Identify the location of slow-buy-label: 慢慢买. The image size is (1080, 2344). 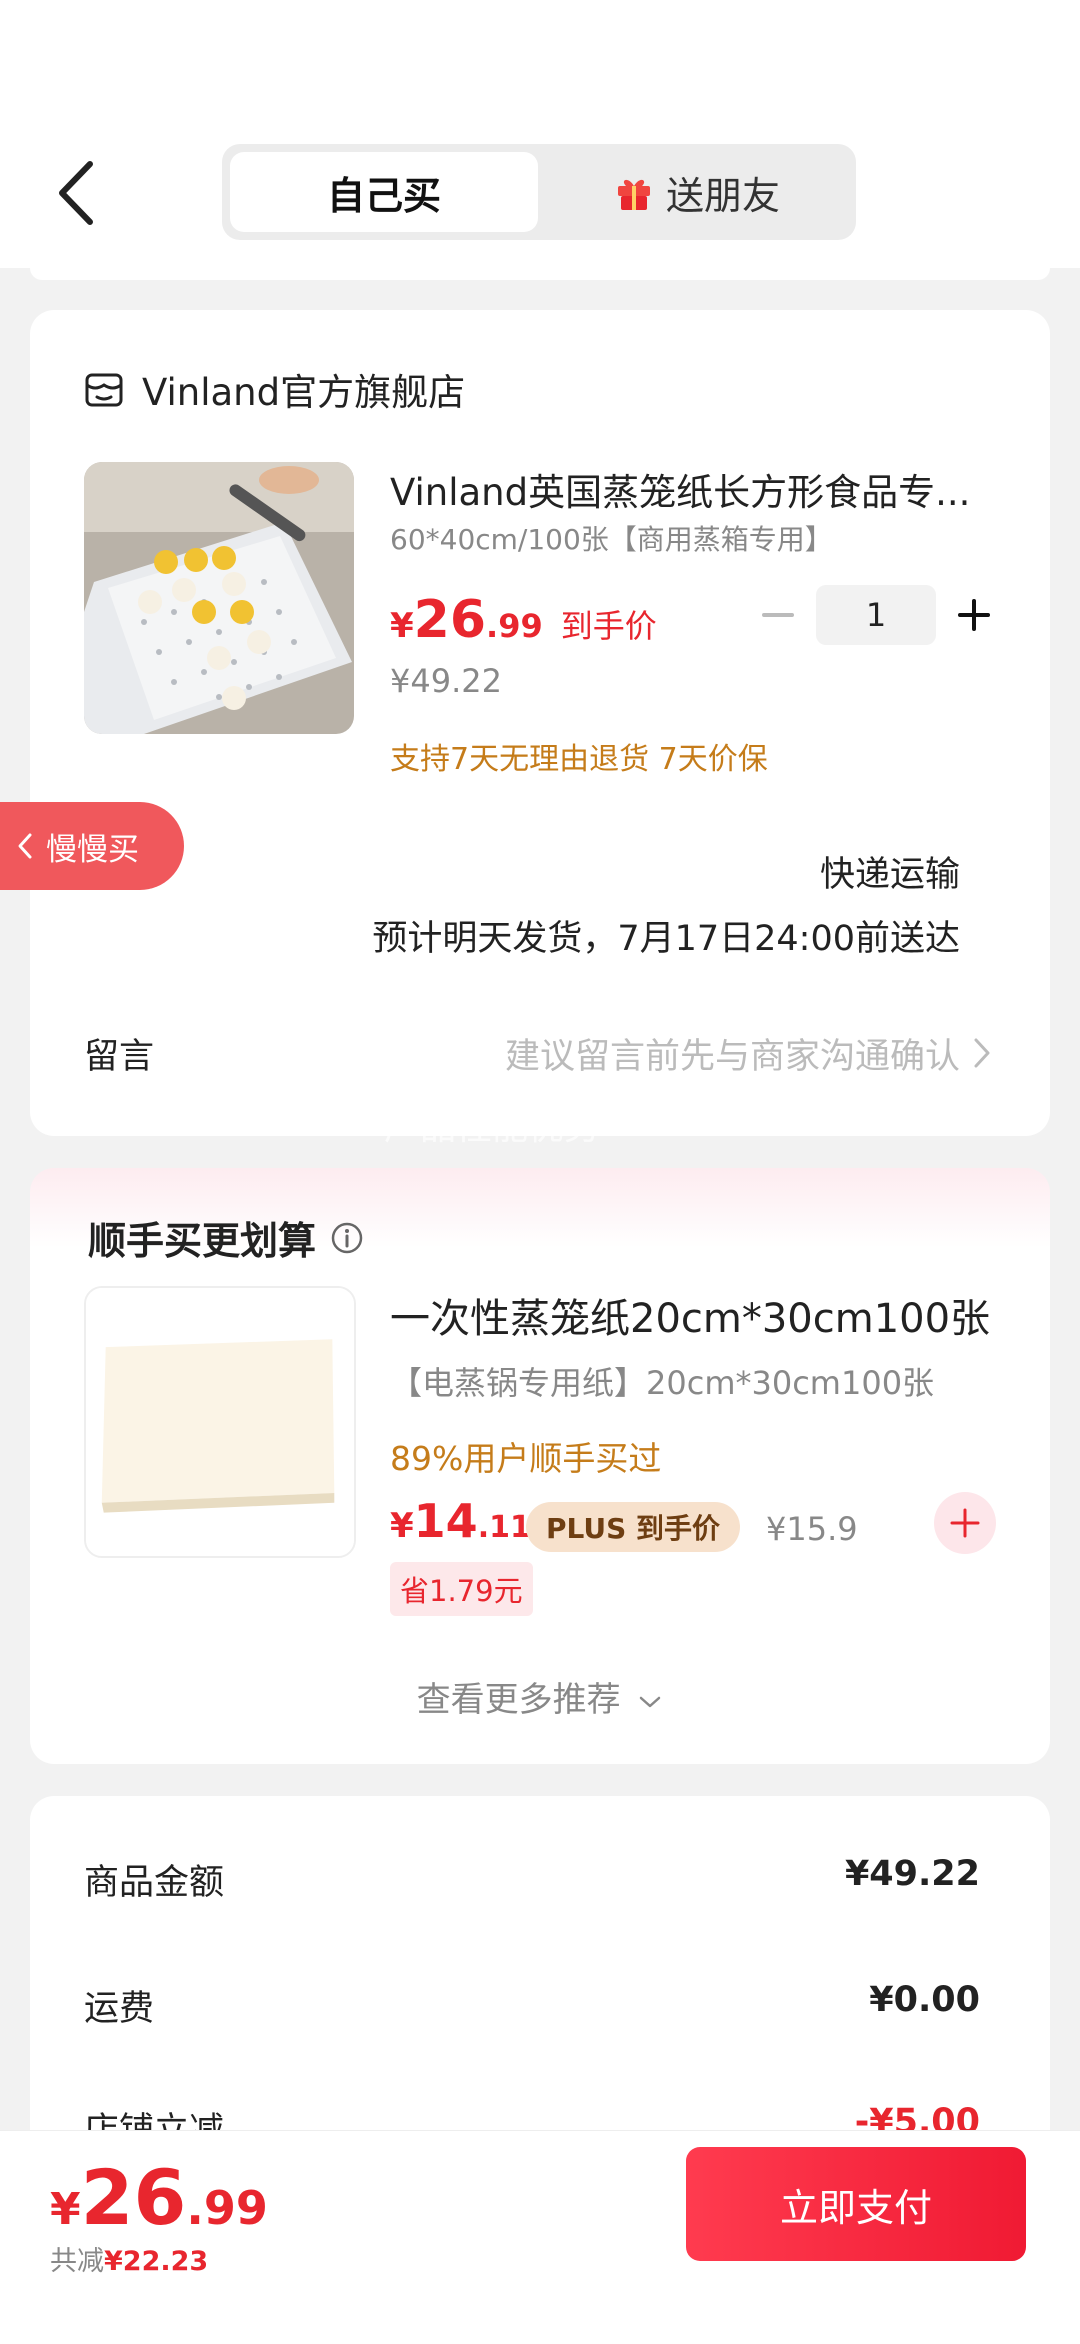
(92, 849).